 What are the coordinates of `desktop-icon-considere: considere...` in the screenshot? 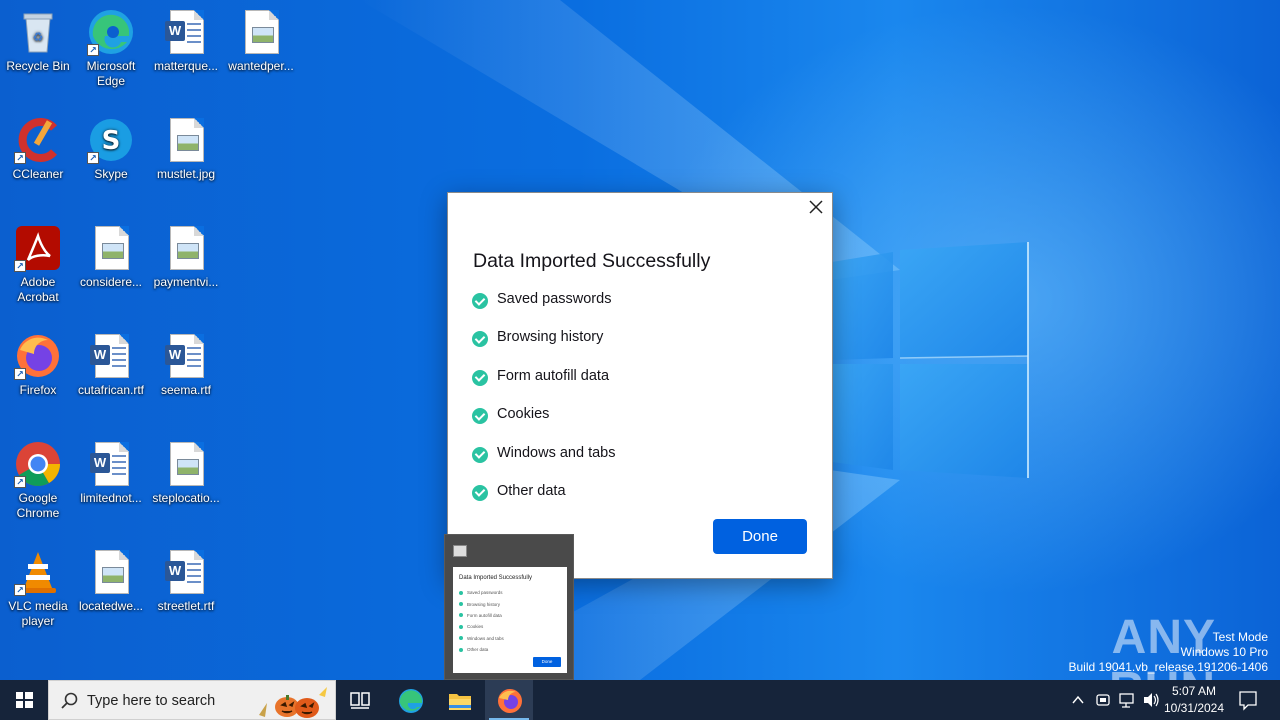 It's located at (111, 255).